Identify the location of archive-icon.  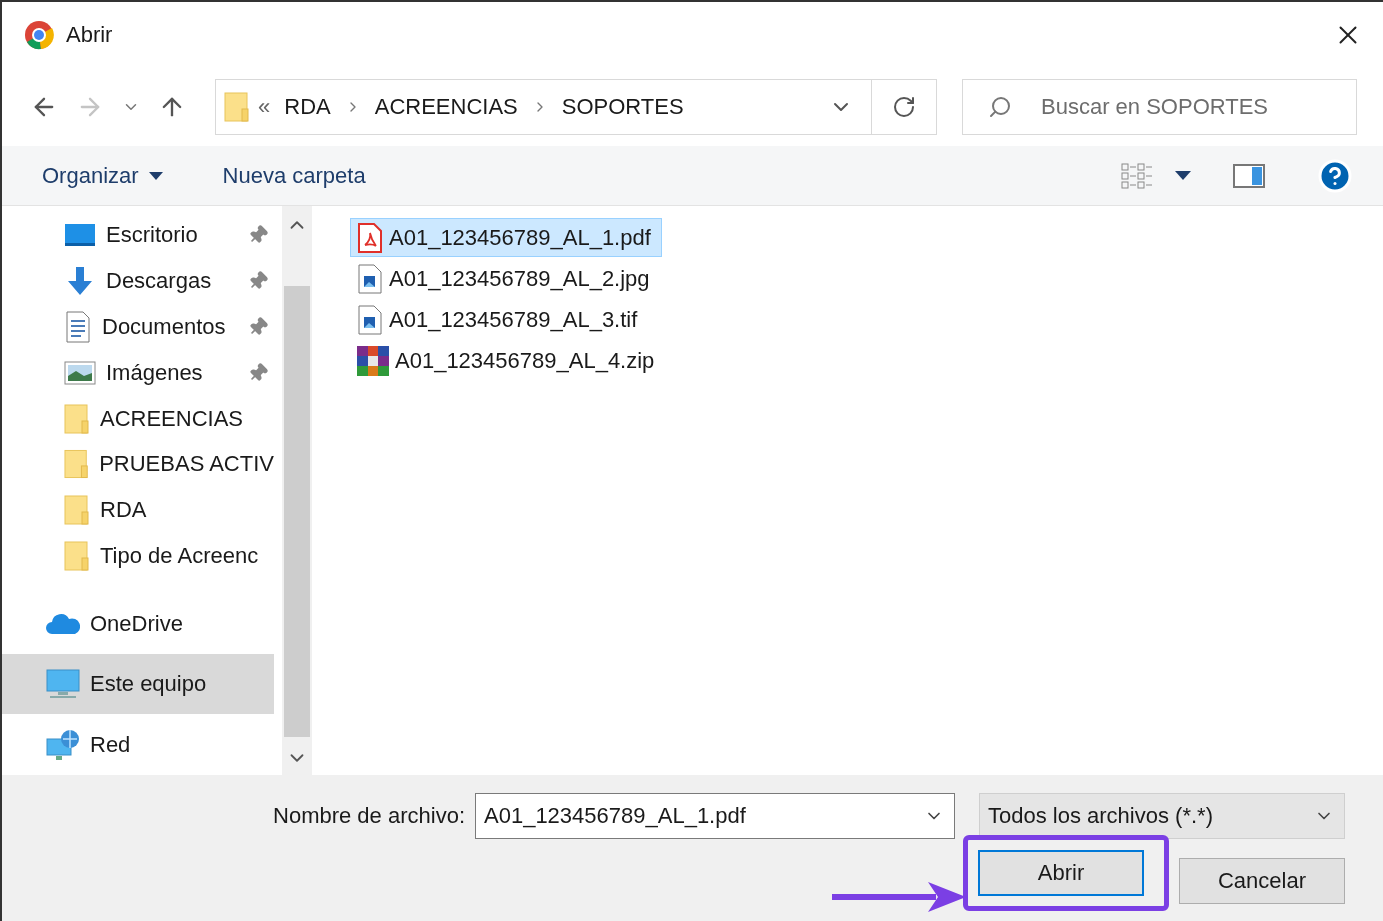
(373, 360).